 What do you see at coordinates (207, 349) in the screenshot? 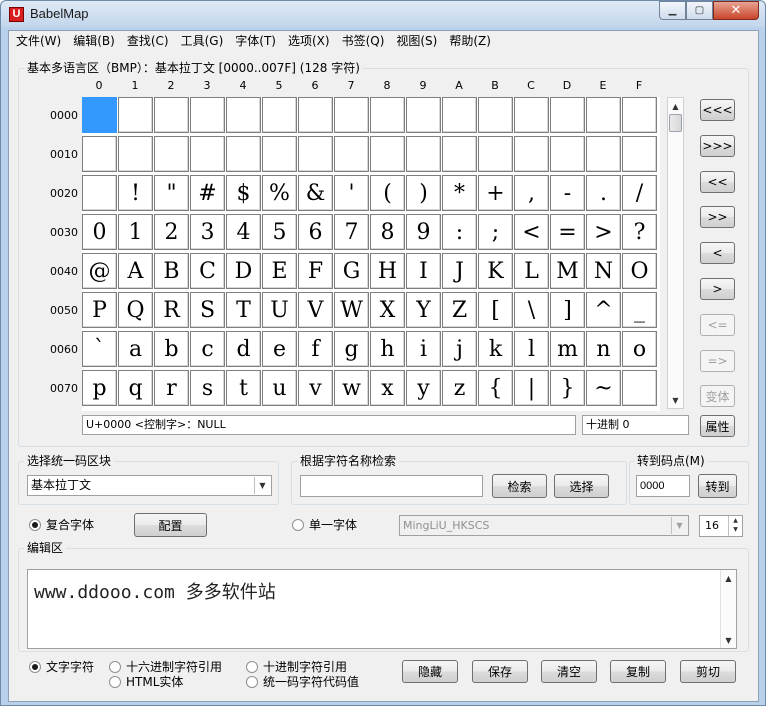
I see `char-cell: c` at bounding box center [207, 349].